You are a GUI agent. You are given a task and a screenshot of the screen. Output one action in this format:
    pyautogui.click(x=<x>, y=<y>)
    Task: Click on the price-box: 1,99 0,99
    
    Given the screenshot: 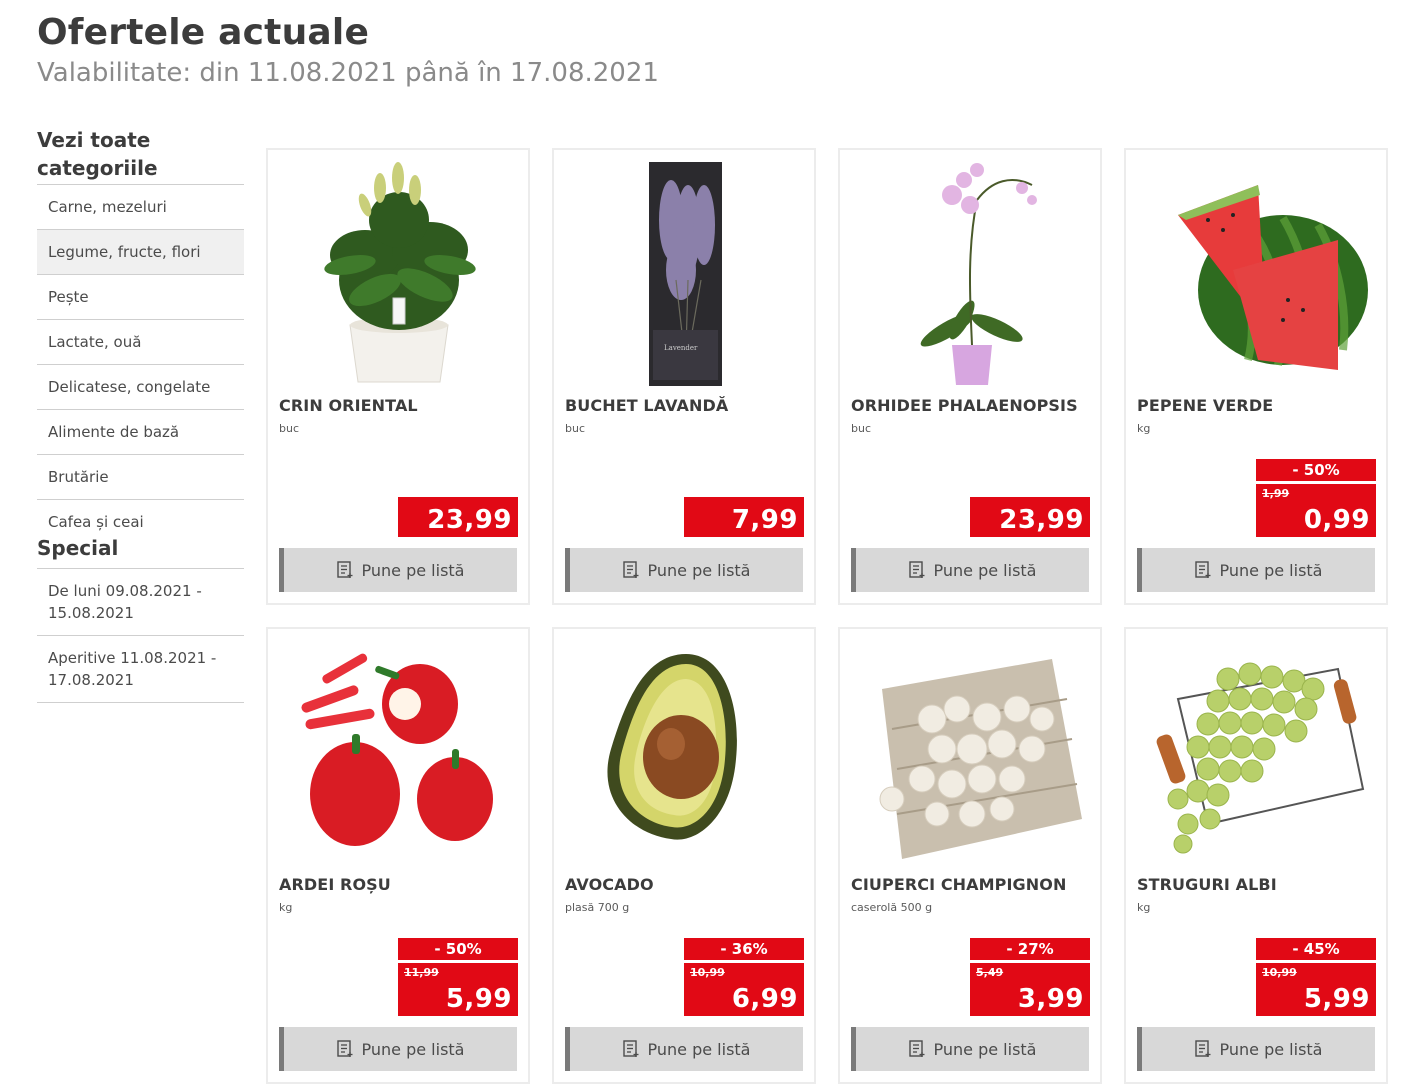 What is the action you would take?
    pyautogui.click(x=1316, y=510)
    